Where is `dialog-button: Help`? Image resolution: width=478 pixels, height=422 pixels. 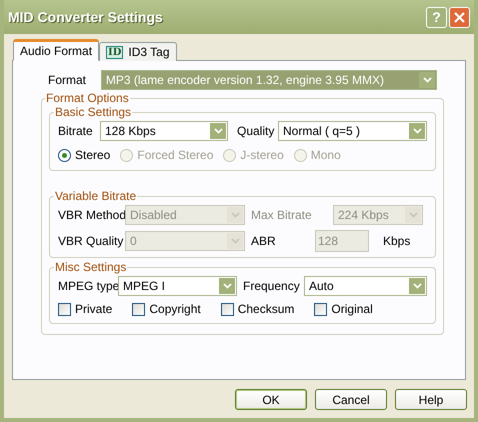 dialog-button: Help is located at coordinates (431, 399).